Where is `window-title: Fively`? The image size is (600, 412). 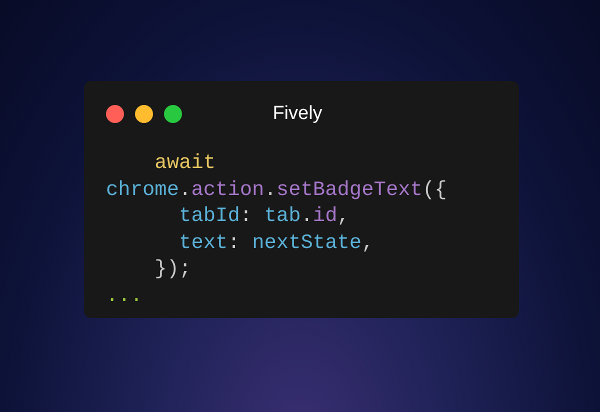 window-title: Fively is located at coordinates (297, 114).